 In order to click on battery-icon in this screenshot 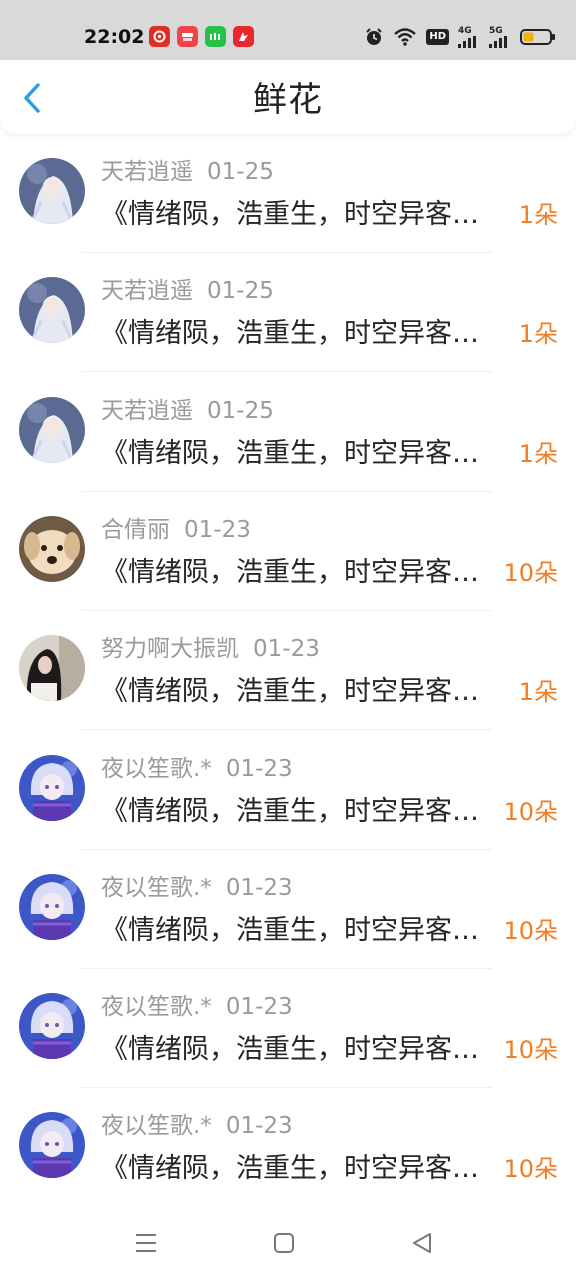, I will do `click(538, 37)`.